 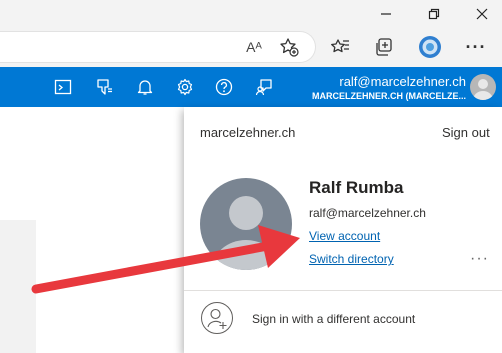 I want to click on favorites-icon, so click(x=340, y=46).